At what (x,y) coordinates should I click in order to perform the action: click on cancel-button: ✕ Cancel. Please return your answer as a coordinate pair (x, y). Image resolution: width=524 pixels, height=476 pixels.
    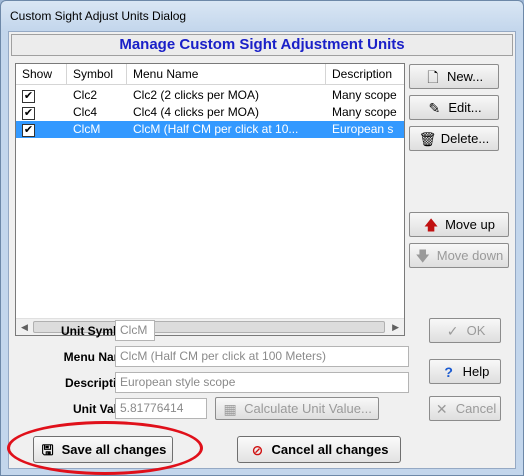
    Looking at the image, I should click on (465, 408).